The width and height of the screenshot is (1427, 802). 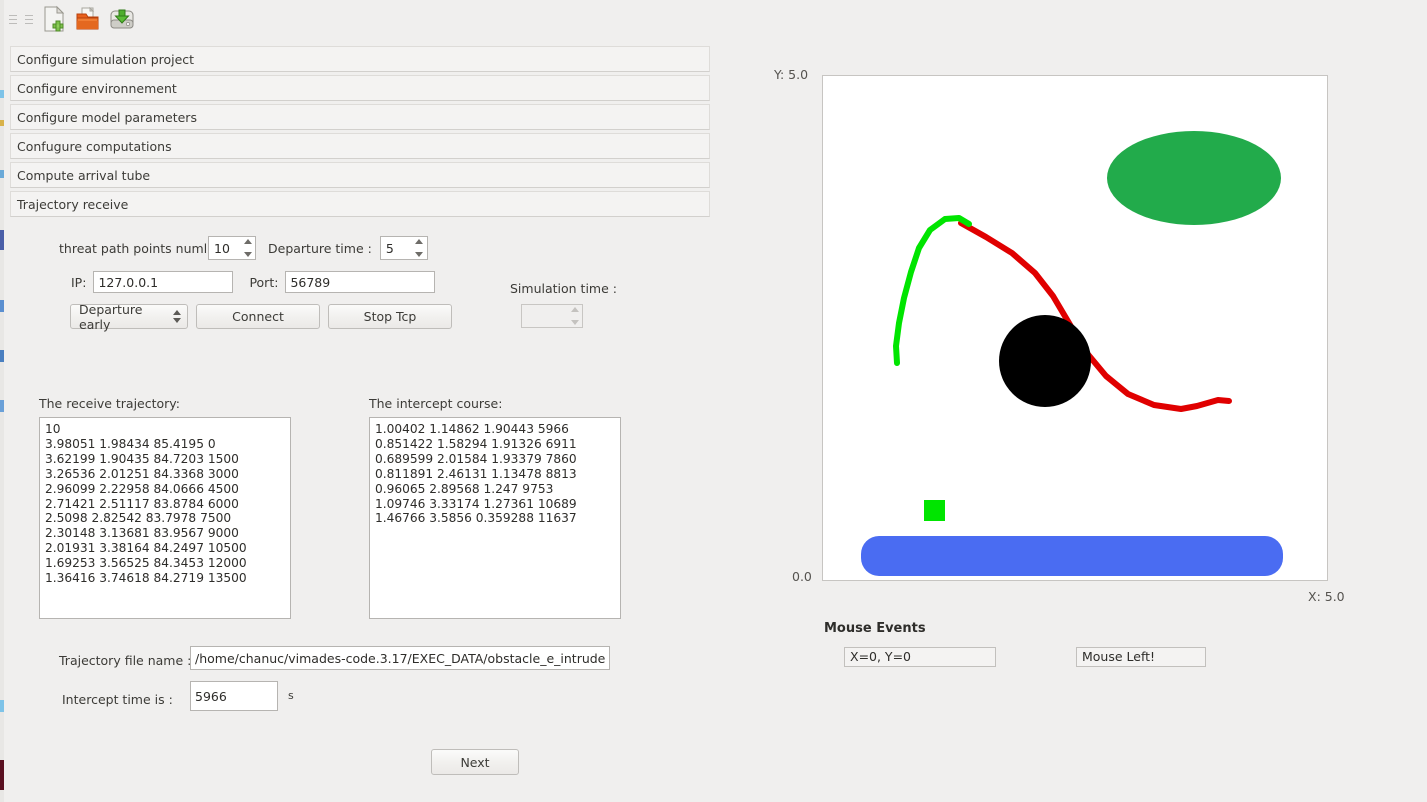 I want to click on desktop-launcher-sliver, so click(x=2, y=401).